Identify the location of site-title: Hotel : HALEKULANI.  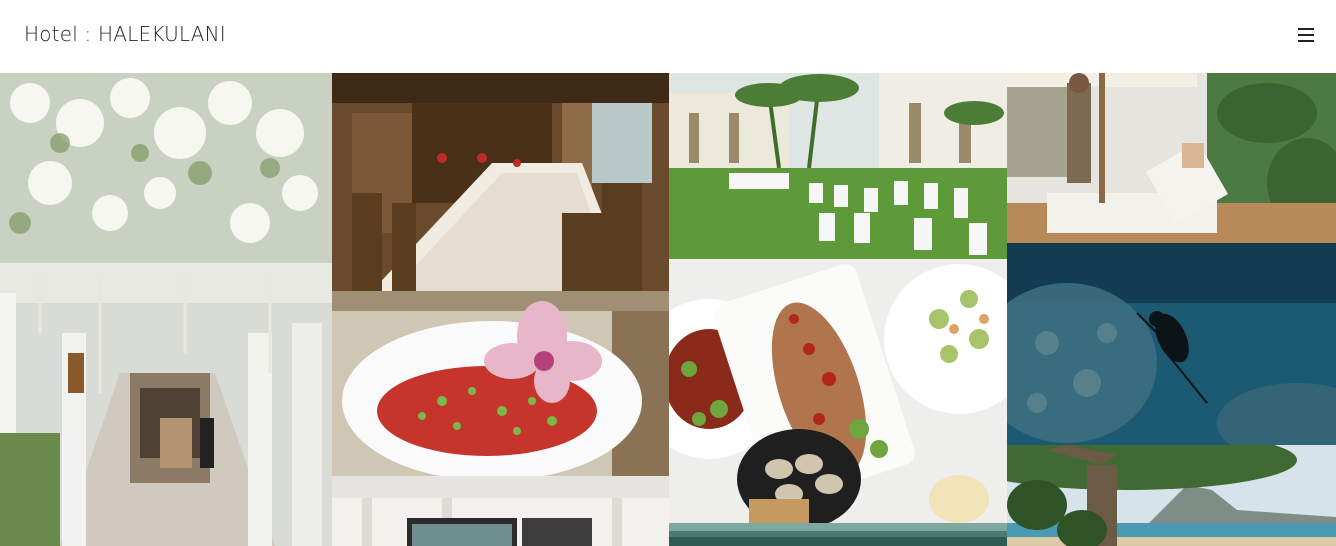
(125, 34).